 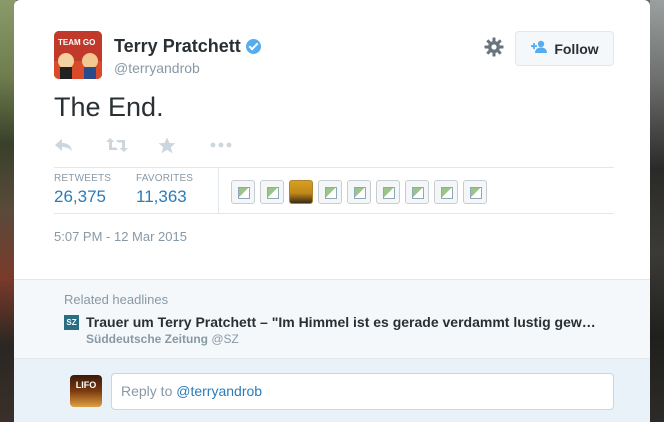 I want to click on author-name-row: Terry Pratchett, so click(x=187, y=46).